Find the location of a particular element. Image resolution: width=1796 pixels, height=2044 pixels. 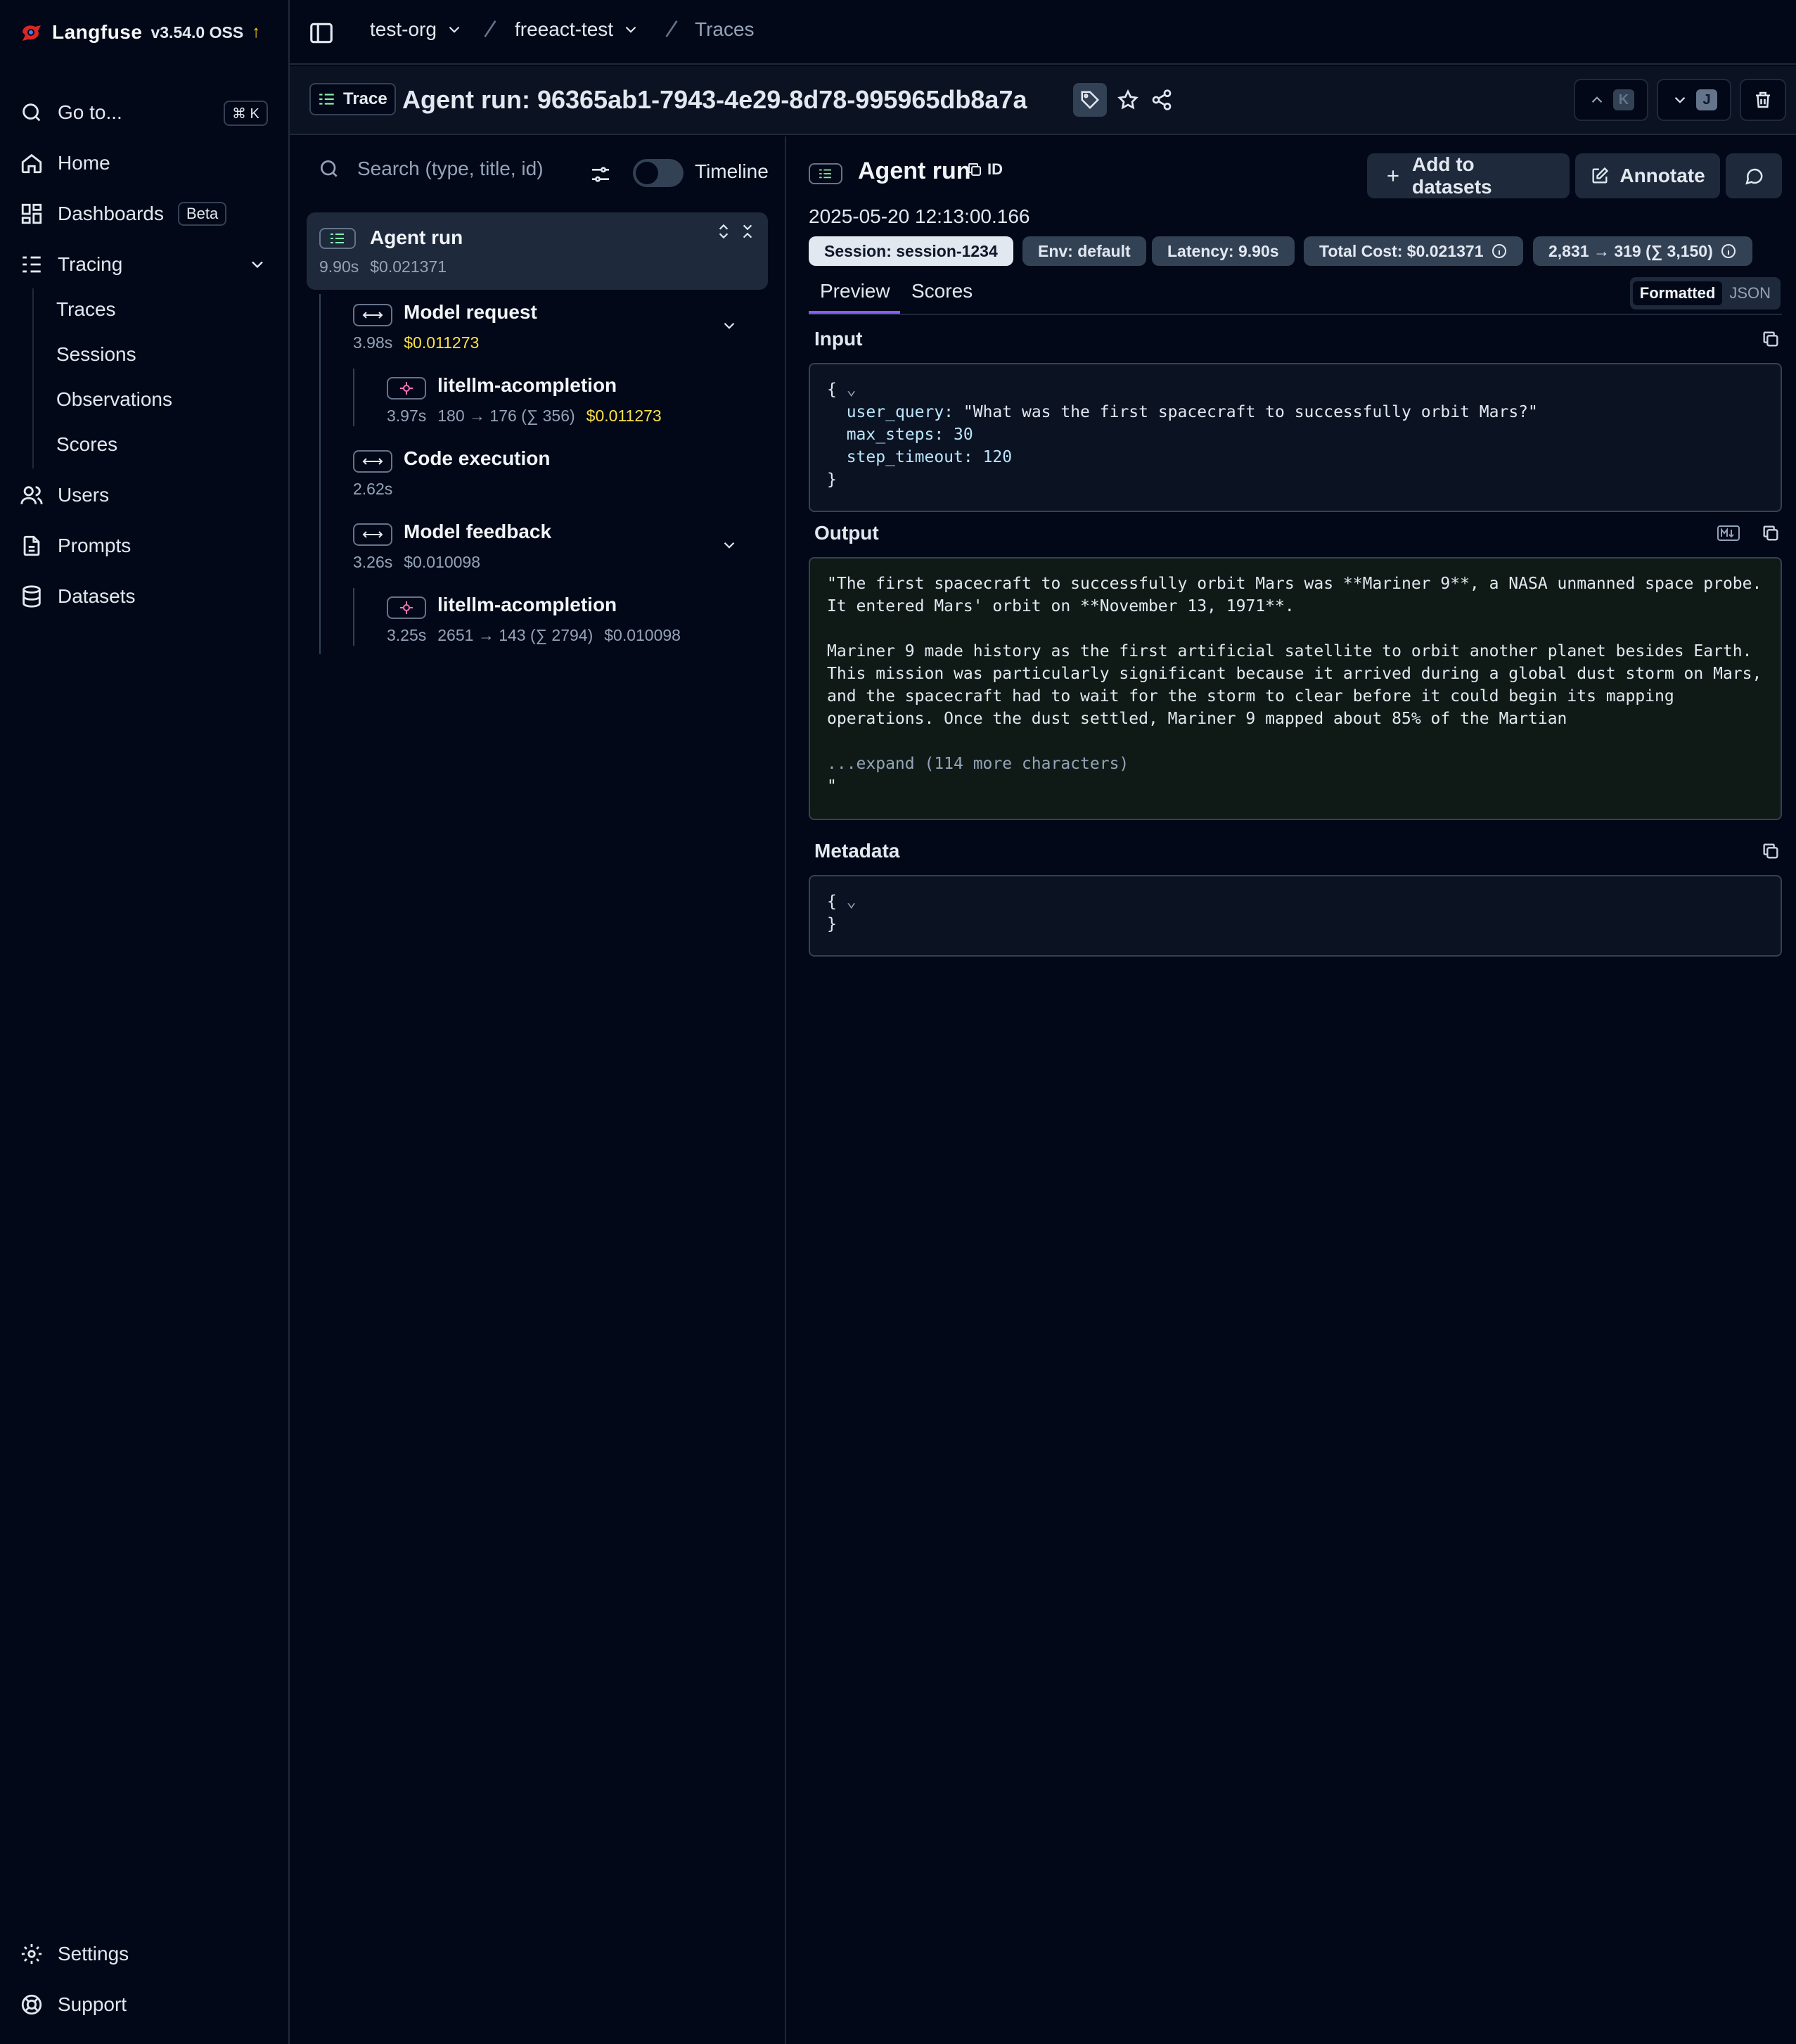

expand-all-button is located at coordinates (724, 231).